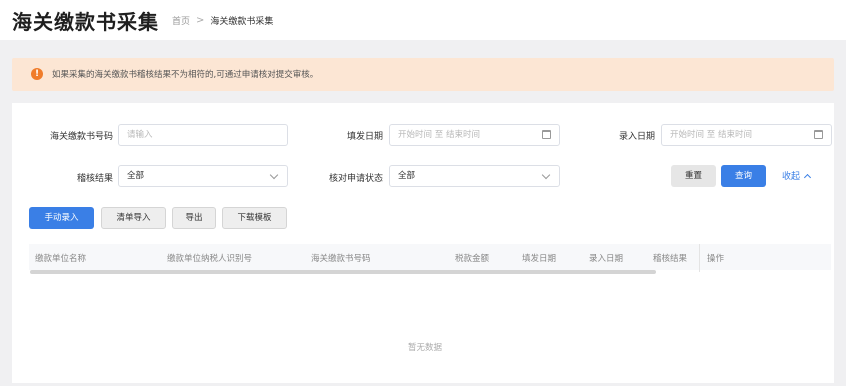 This screenshot has height=386, width=846. I want to click on audit-result-value: 全部, so click(136, 176).